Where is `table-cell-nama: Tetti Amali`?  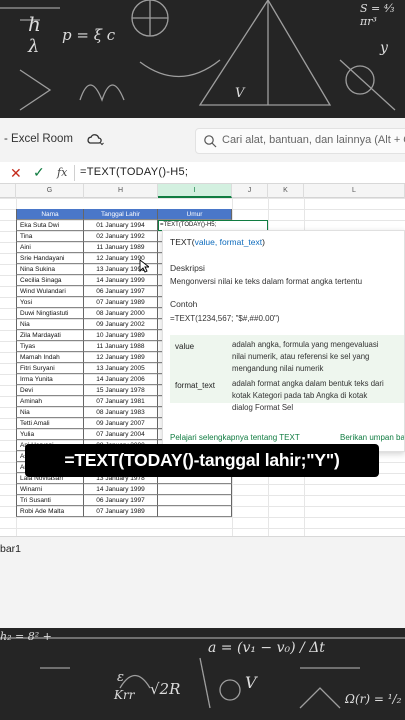 table-cell-nama: Tetti Amali is located at coordinates (50, 423).